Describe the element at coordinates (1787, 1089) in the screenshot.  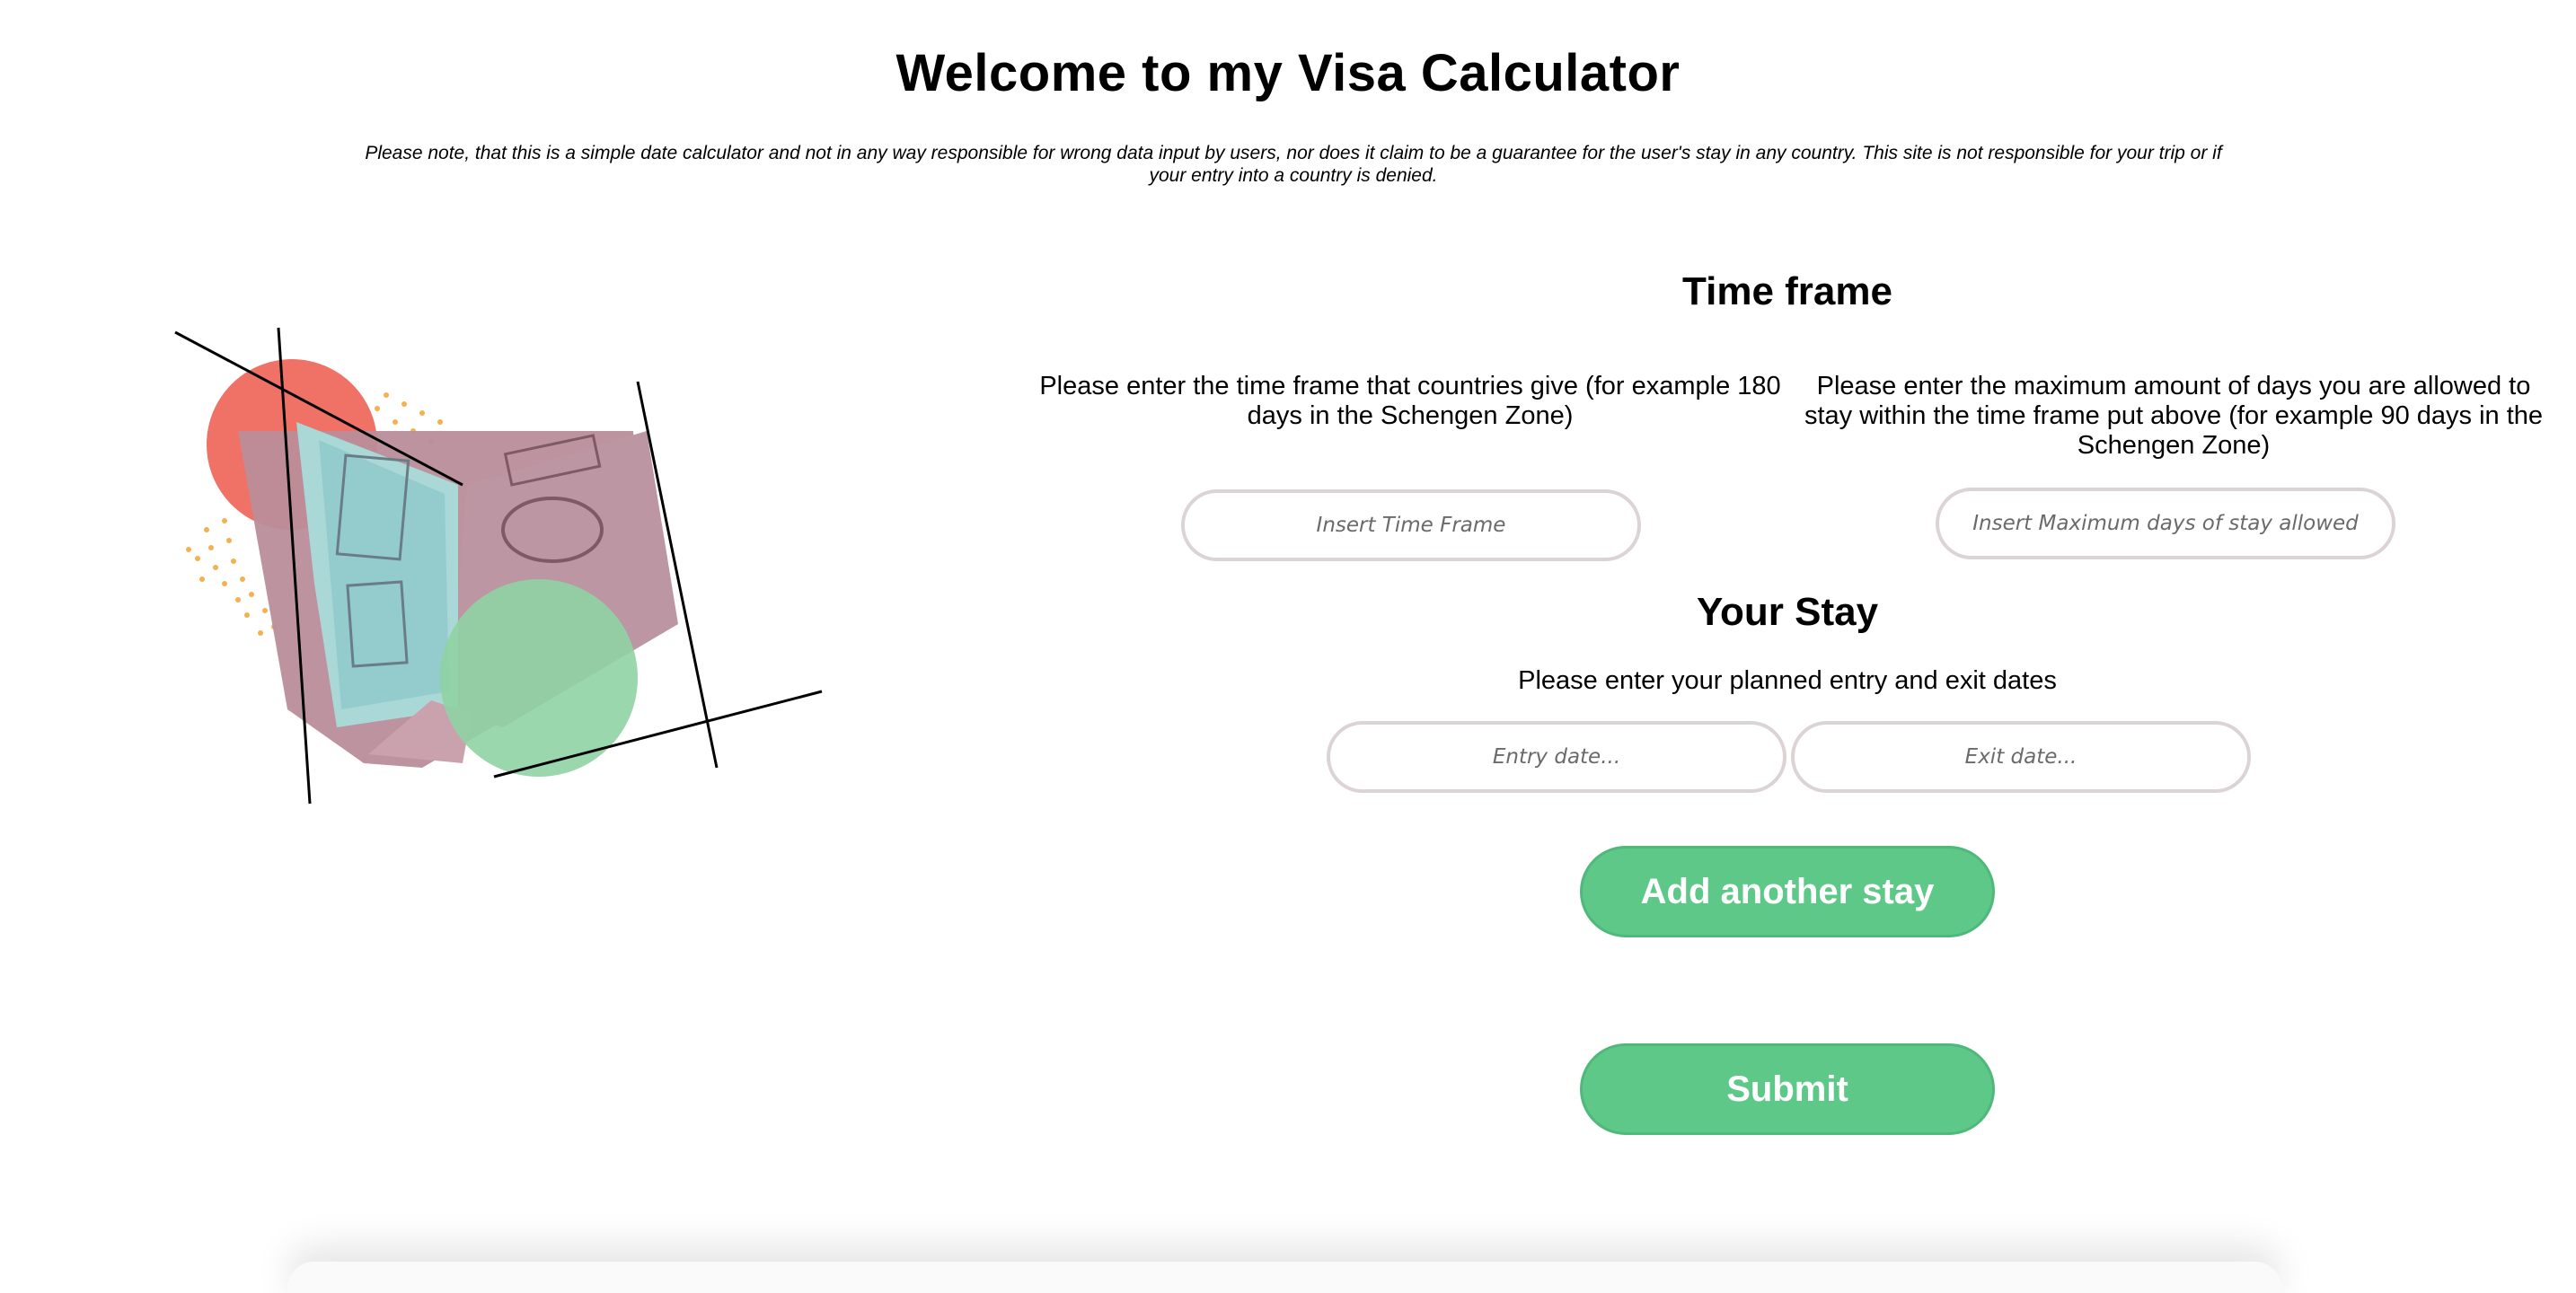
I see `submit-button: Submit` at that location.